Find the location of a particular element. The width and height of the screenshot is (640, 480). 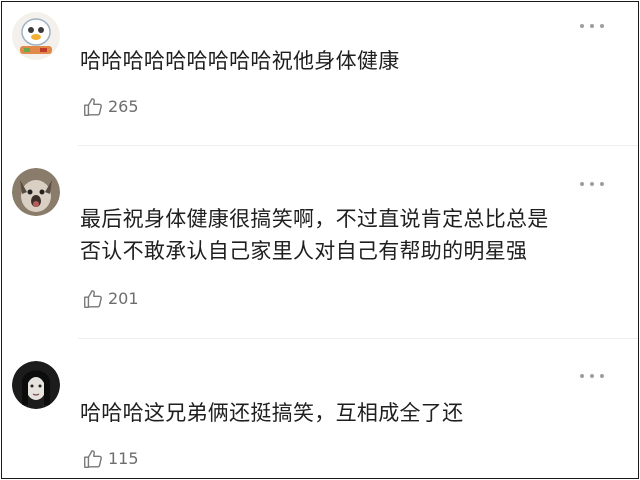

dog-avatar is located at coordinates (36, 192).